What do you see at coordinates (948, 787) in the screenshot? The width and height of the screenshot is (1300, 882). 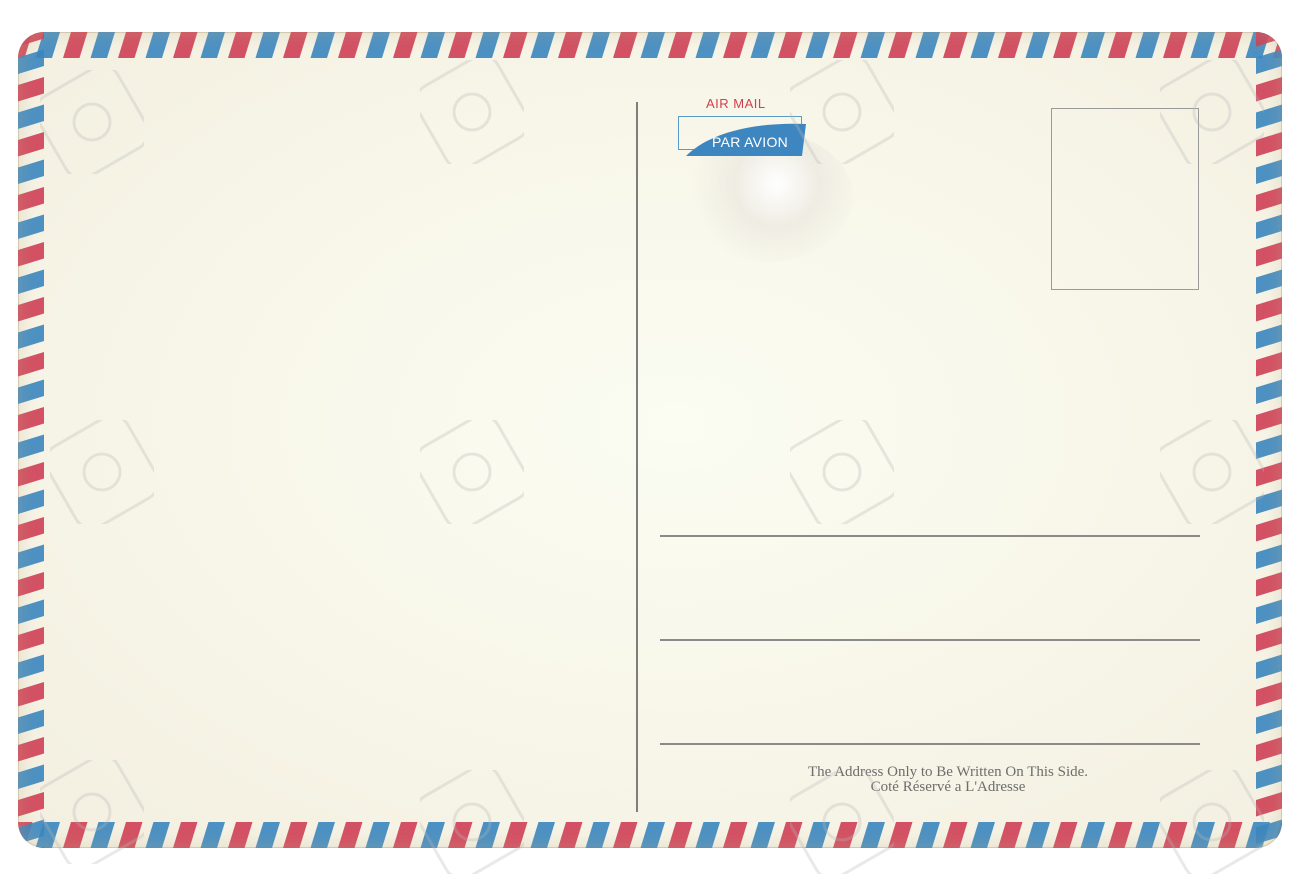 I see `address-instructions-fr: Coté Réservé a L'Adresse` at bounding box center [948, 787].